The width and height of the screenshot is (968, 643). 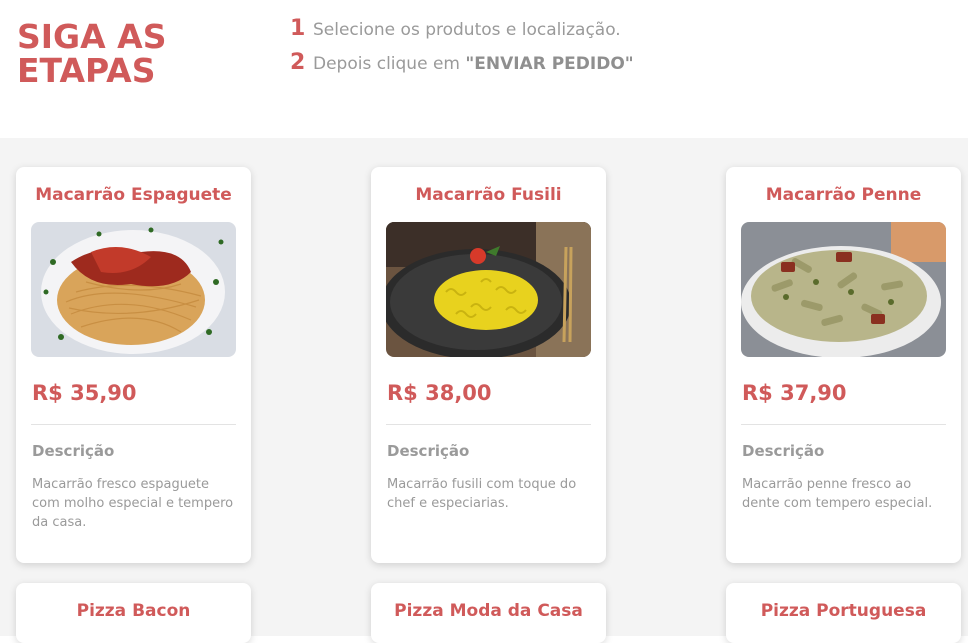 I want to click on product-card: Pizza Portuguesa, so click(x=843, y=613).